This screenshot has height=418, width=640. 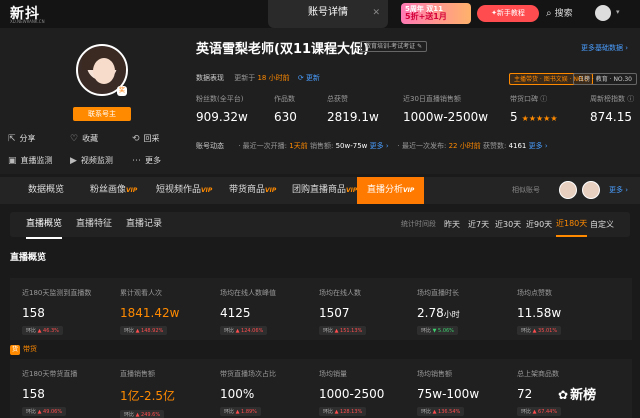 What do you see at coordinates (309, 78) in the screenshot?
I see `update-link: ⟳ 更新` at bounding box center [309, 78].